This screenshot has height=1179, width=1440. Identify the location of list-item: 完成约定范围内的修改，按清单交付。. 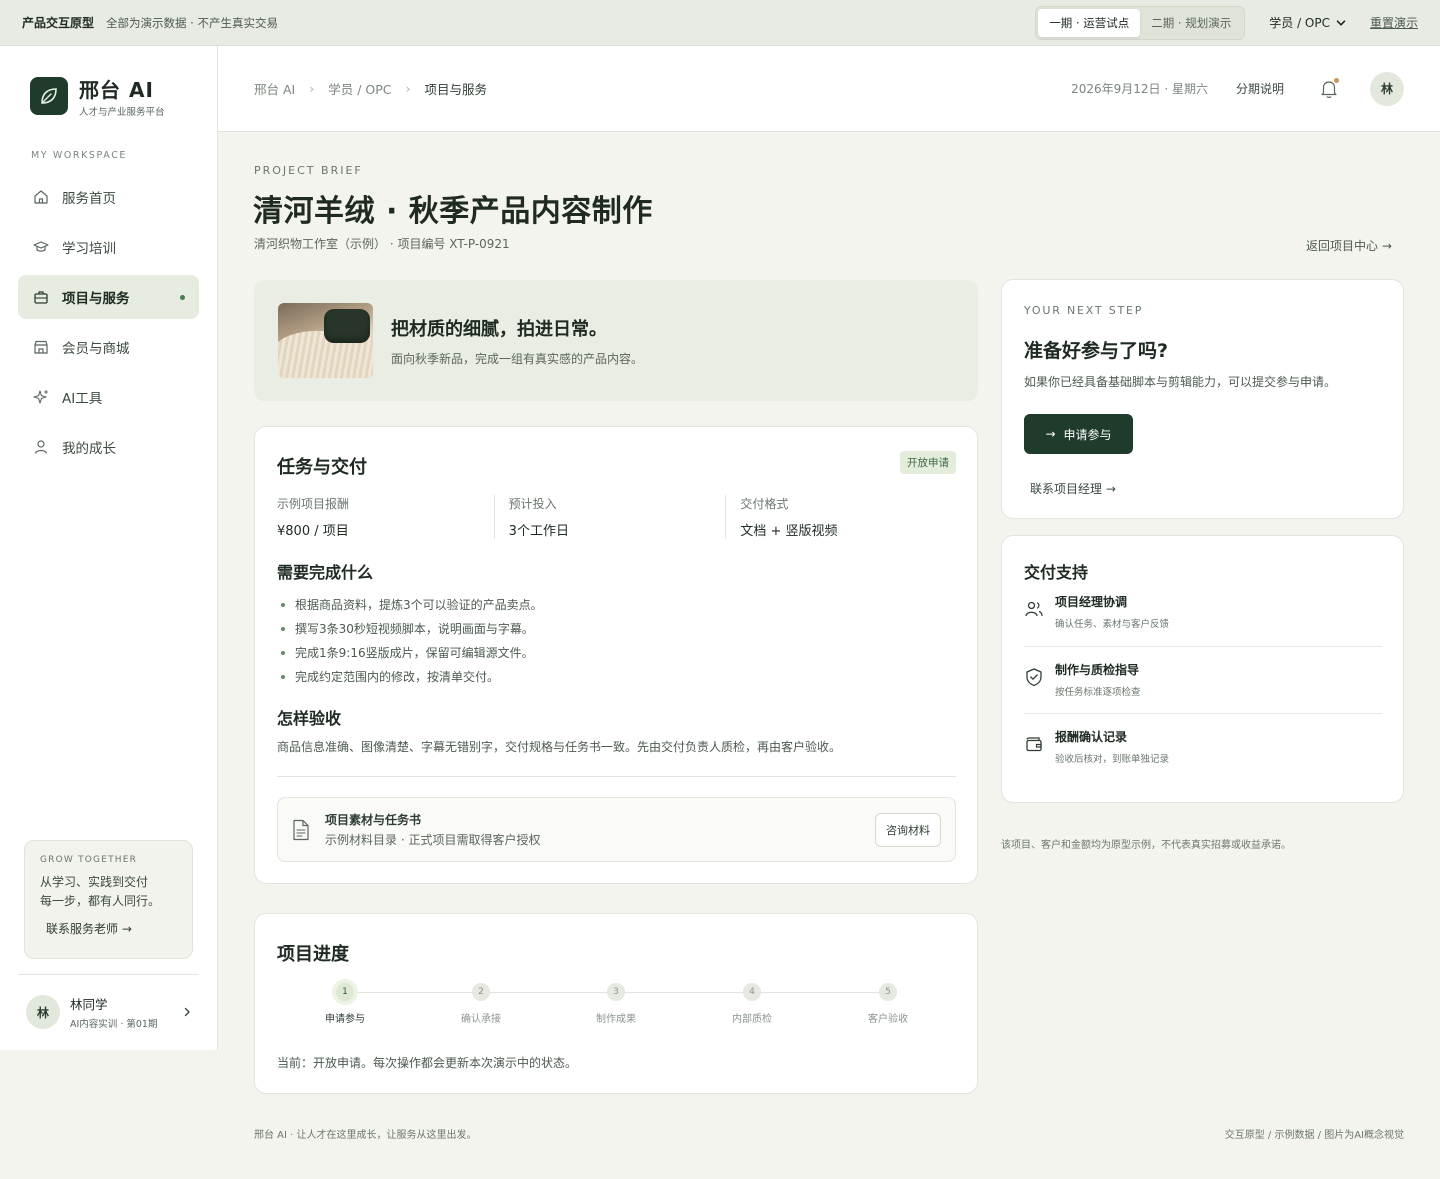
(410, 677).